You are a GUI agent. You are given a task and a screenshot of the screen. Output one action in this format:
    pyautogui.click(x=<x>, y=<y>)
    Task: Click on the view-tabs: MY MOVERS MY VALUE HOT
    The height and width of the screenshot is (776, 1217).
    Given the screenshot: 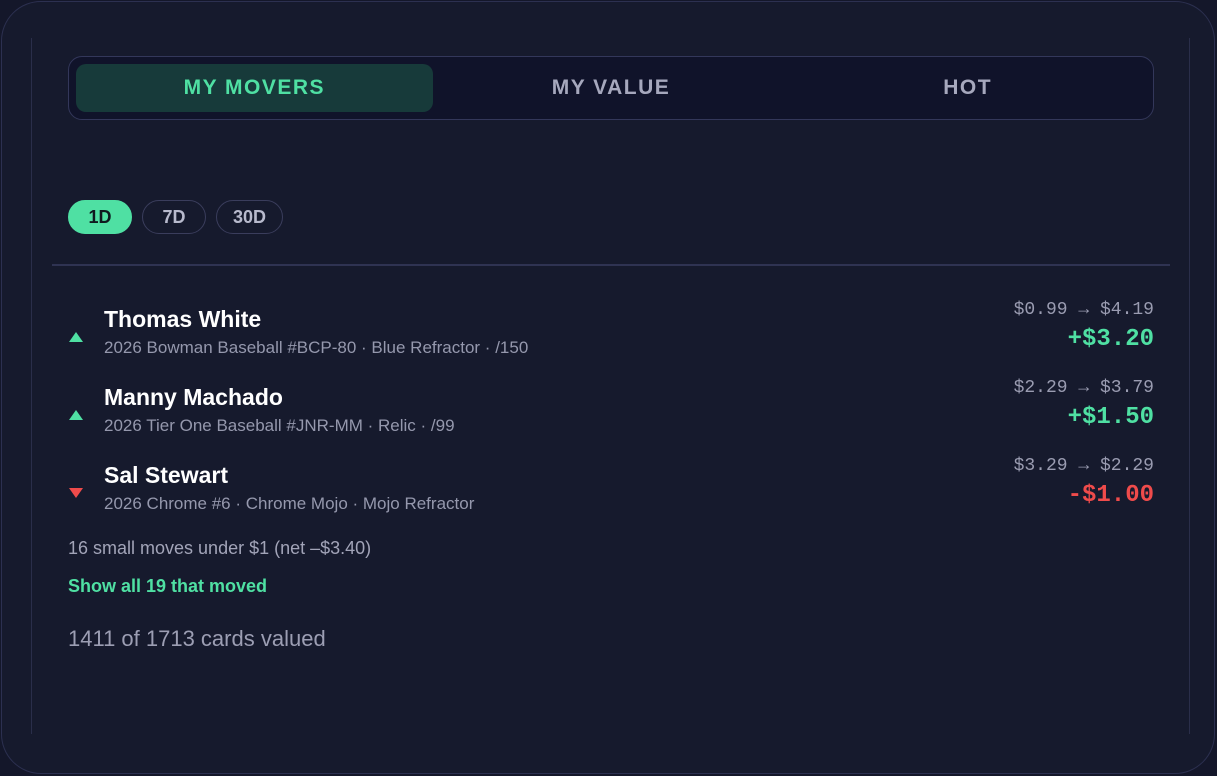 What is the action you would take?
    pyautogui.click(x=611, y=88)
    